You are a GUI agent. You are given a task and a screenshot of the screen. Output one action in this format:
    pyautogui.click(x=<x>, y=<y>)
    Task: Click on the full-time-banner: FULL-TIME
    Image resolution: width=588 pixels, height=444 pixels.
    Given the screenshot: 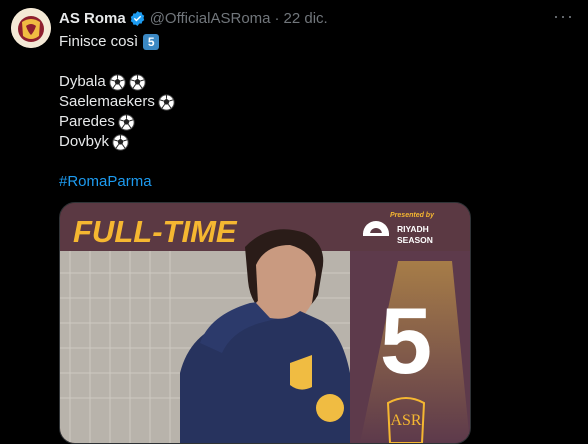 What is the action you would take?
    pyautogui.click(x=155, y=231)
    